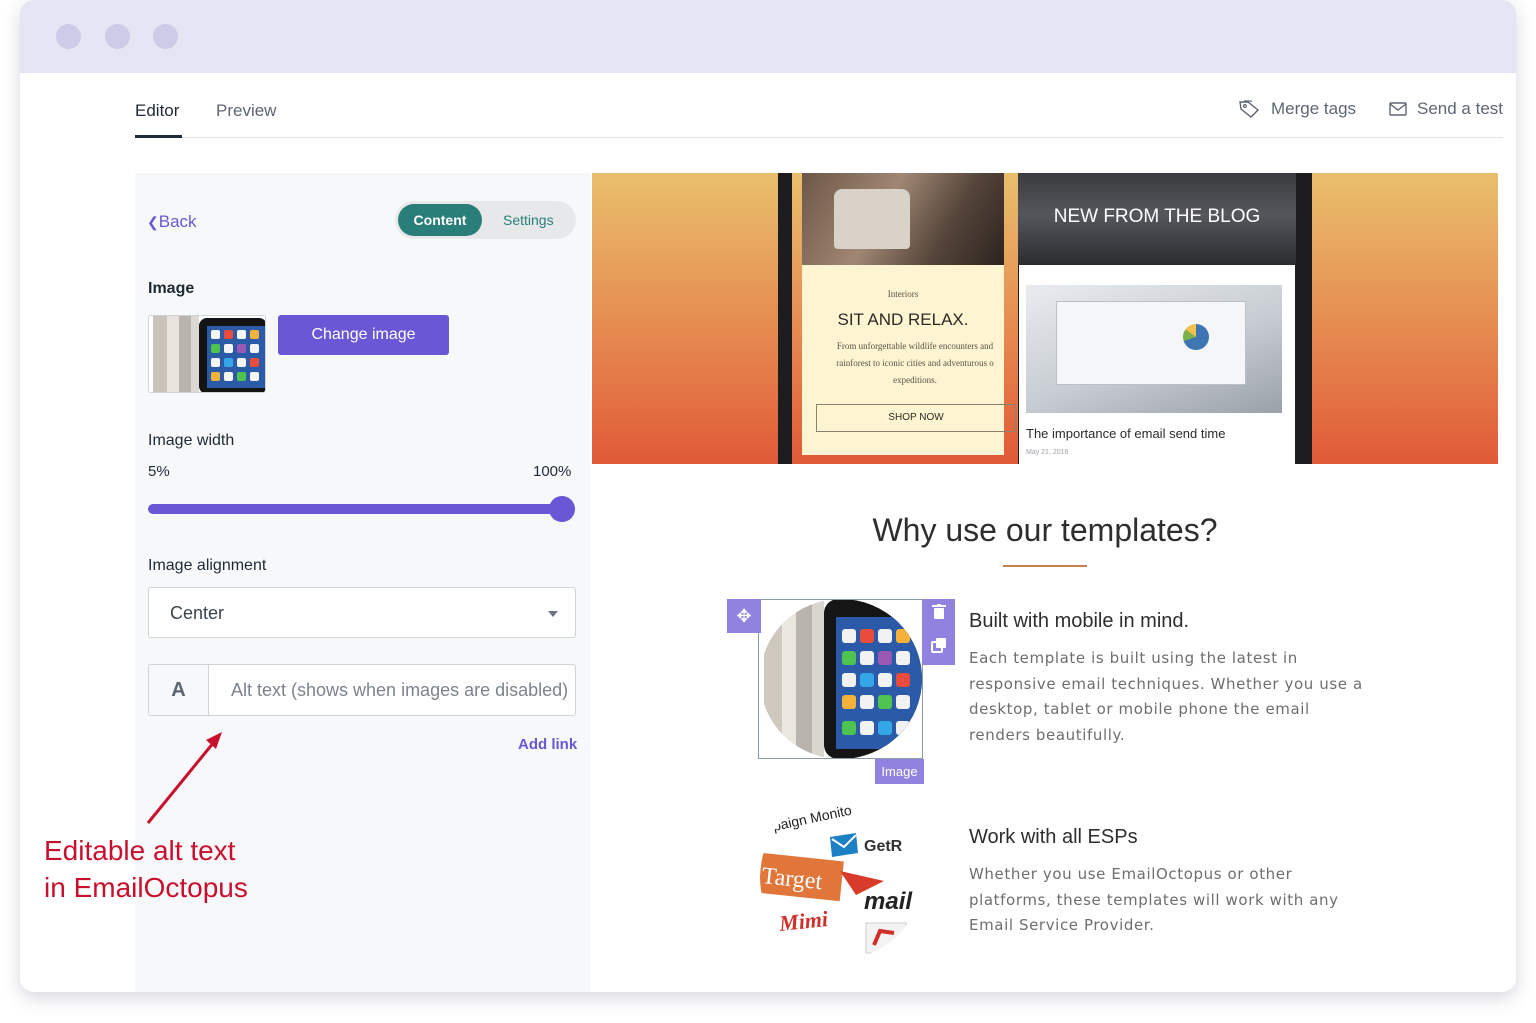  What do you see at coordinates (246, 111) in the screenshot?
I see `tab-preview: Preview` at bounding box center [246, 111].